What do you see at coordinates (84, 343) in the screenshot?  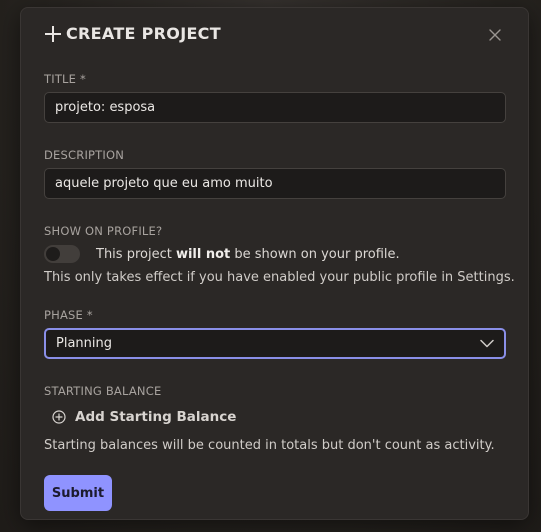 I see `phase-selected-value: Planning` at bounding box center [84, 343].